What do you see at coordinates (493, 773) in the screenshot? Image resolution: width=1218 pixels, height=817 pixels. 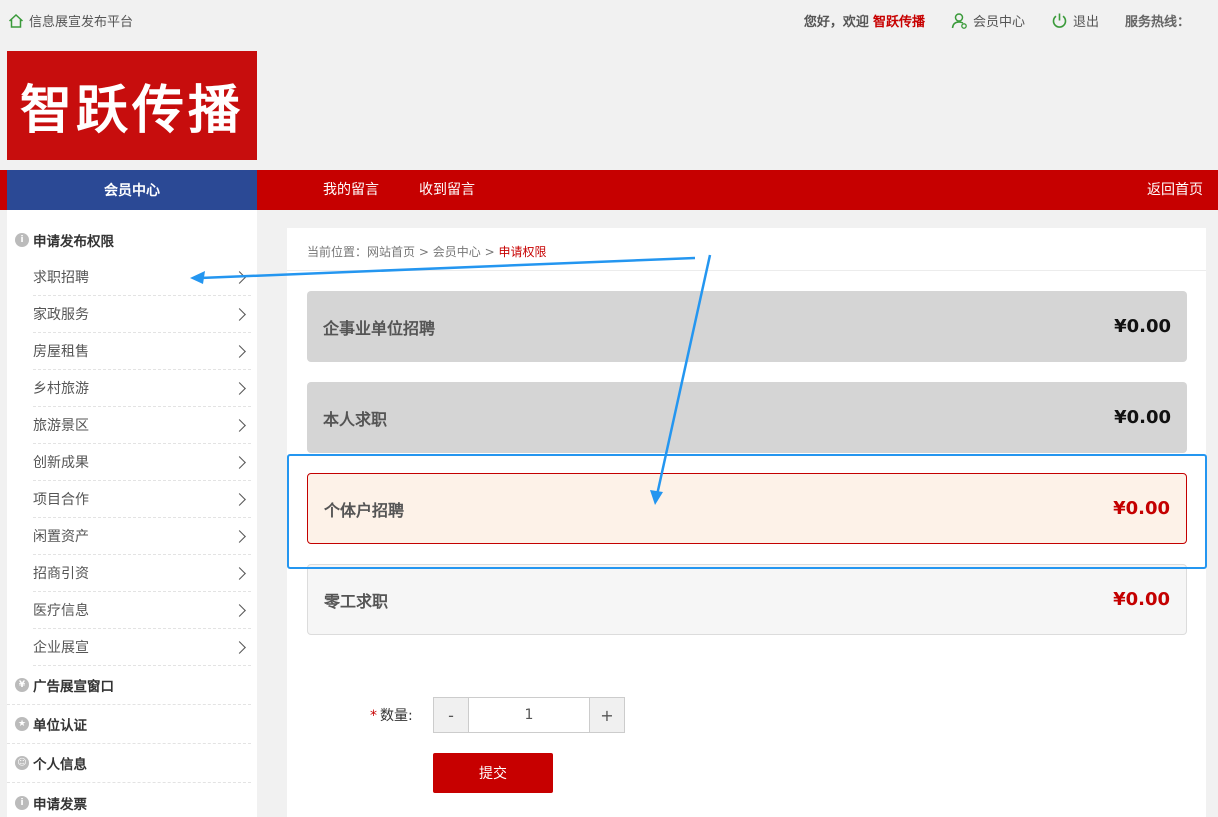 I see `submit-button: 提交` at bounding box center [493, 773].